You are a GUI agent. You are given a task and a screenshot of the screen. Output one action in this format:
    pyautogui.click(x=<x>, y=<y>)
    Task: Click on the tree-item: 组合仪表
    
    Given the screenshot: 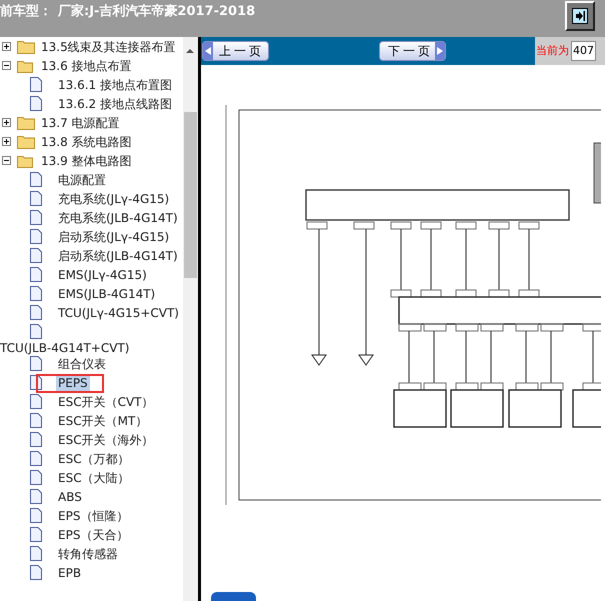 What is the action you would take?
    pyautogui.click(x=82, y=363)
    